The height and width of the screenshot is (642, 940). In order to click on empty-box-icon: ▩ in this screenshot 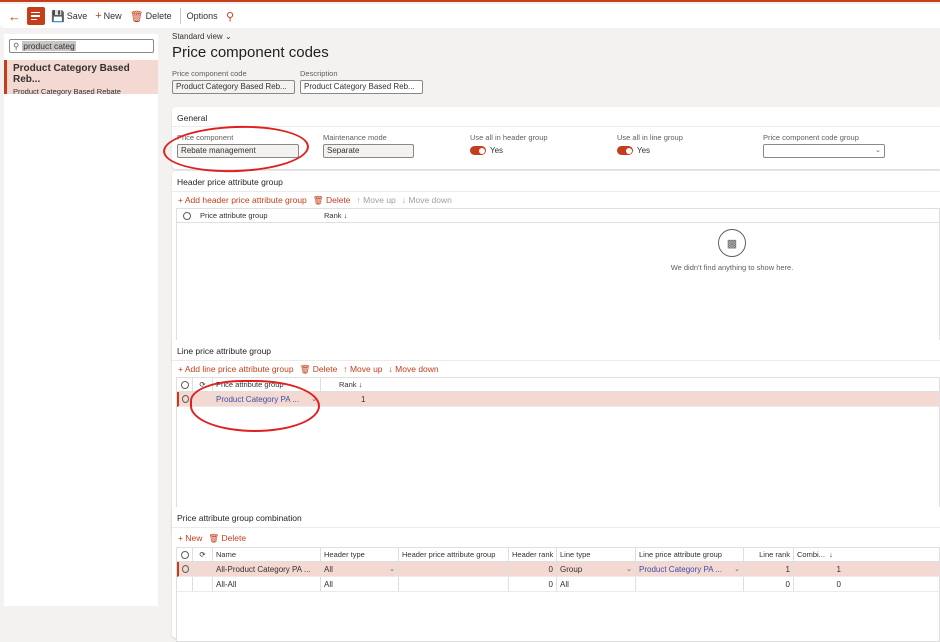, I will do `click(732, 243)`.